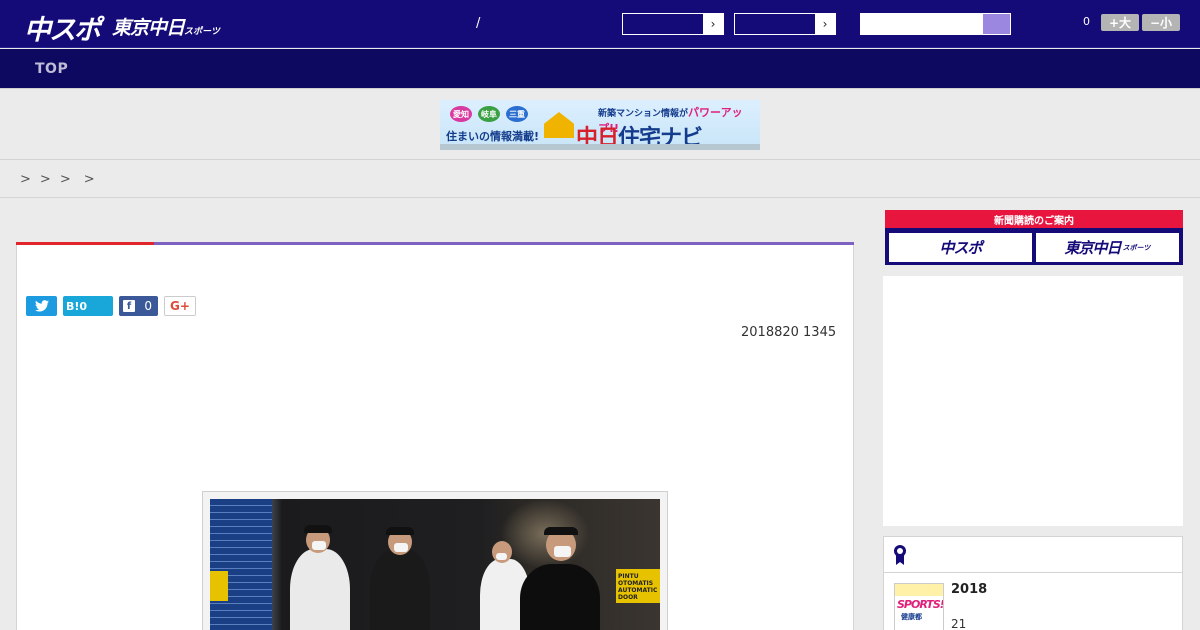 The width and height of the screenshot is (1200, 630). Describe the element at coordinates (600, 147) in the screenshot. I see `banner-skyline` at that location.